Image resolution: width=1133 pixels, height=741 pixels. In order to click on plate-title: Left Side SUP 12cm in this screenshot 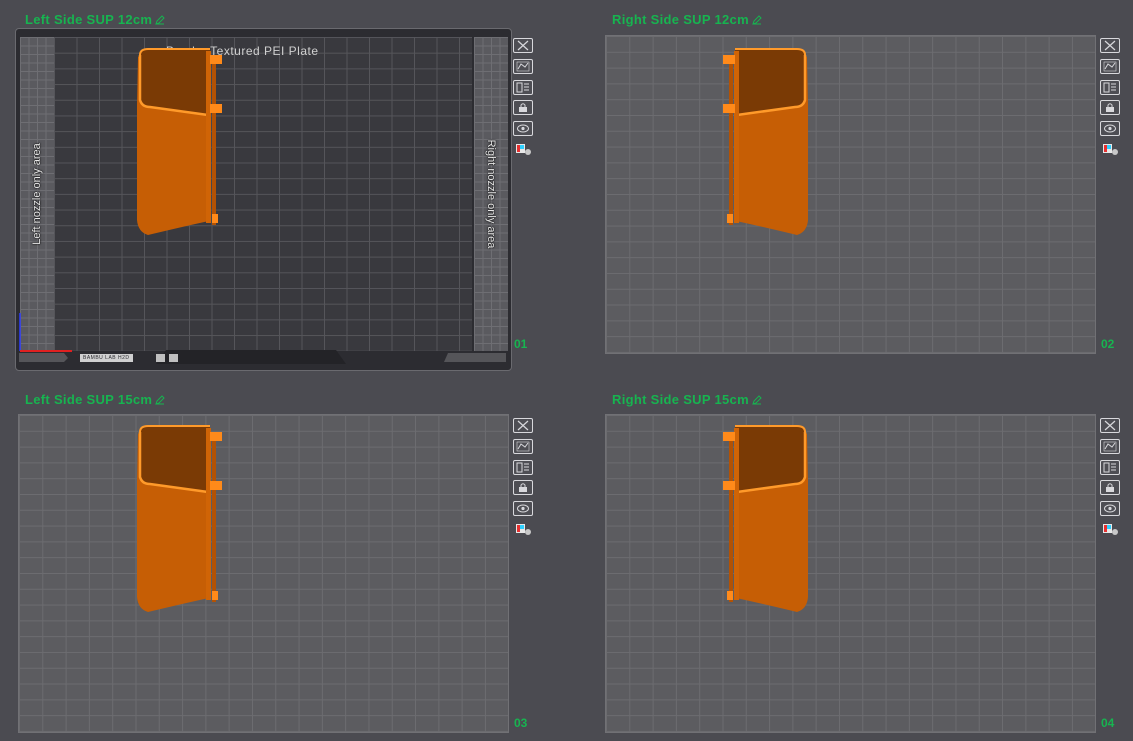, I will do `click(95, 19)`.